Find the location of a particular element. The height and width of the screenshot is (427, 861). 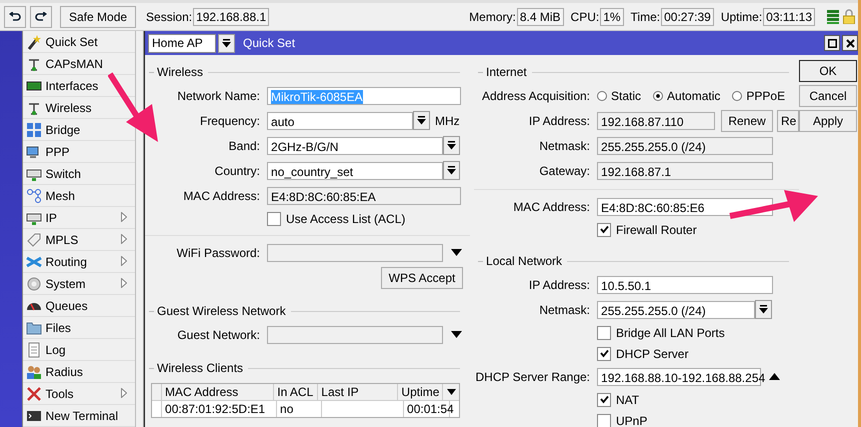

status-bars-icon is located at coordinates (833, 17).